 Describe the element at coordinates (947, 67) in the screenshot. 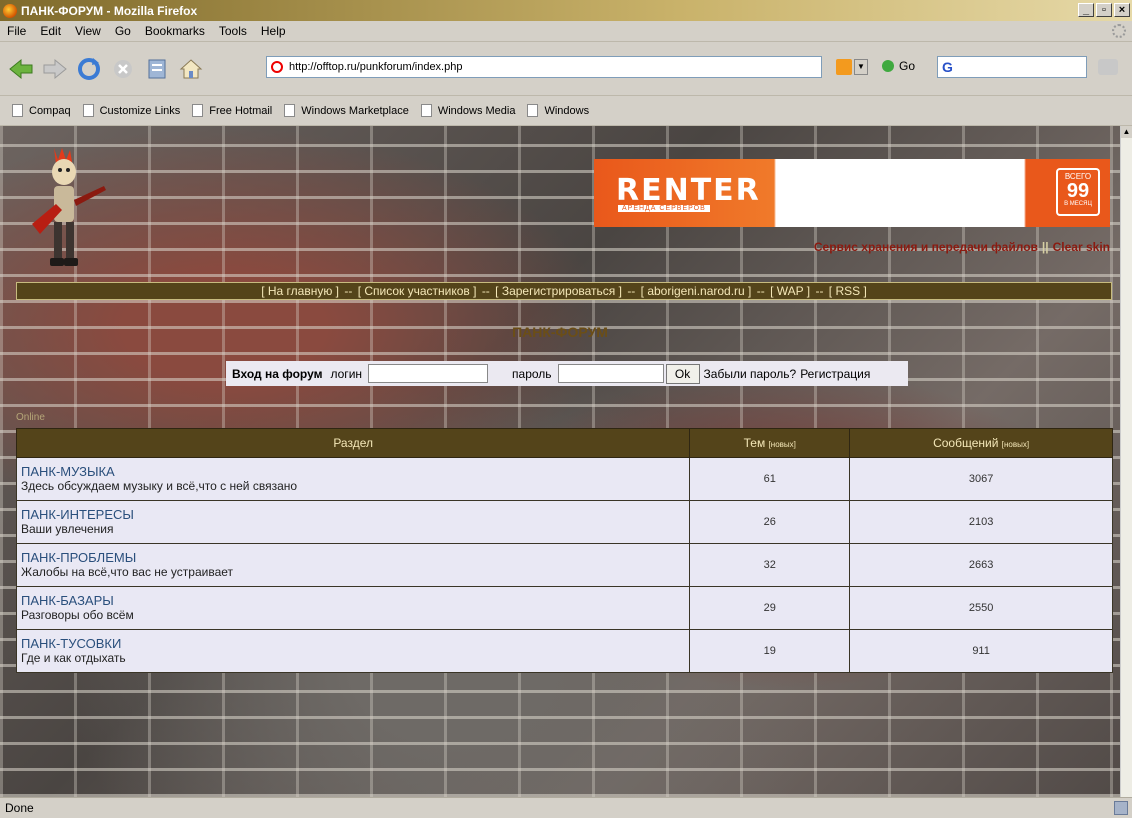

I see `google-logo-icon: G` at that location.